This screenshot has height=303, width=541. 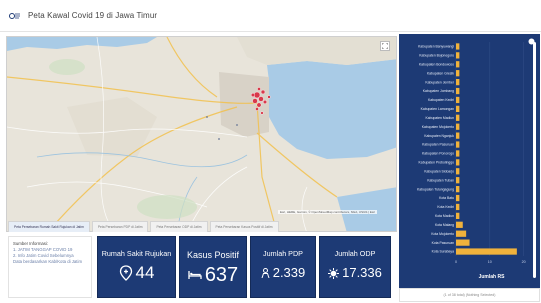 What do you see at coordinates (439, 136) in the screenshot?
I see `category-label: Kabupaten Nganjuk` at bounding box center [439, 136].